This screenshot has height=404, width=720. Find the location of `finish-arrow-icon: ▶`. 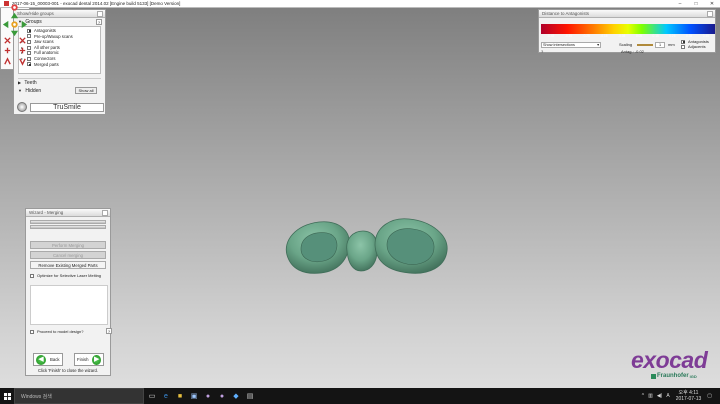

finish-arrow-icon: ▶ is located at coordinates (96, 359).